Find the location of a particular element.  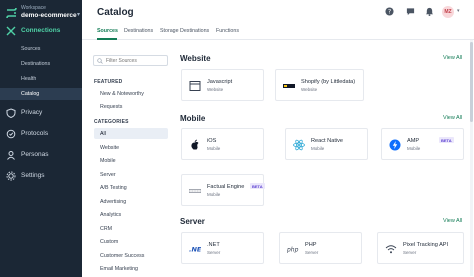

workspace-switcher: Workspace demo-ecommerce ▾ is located at coordinates (43, 13).